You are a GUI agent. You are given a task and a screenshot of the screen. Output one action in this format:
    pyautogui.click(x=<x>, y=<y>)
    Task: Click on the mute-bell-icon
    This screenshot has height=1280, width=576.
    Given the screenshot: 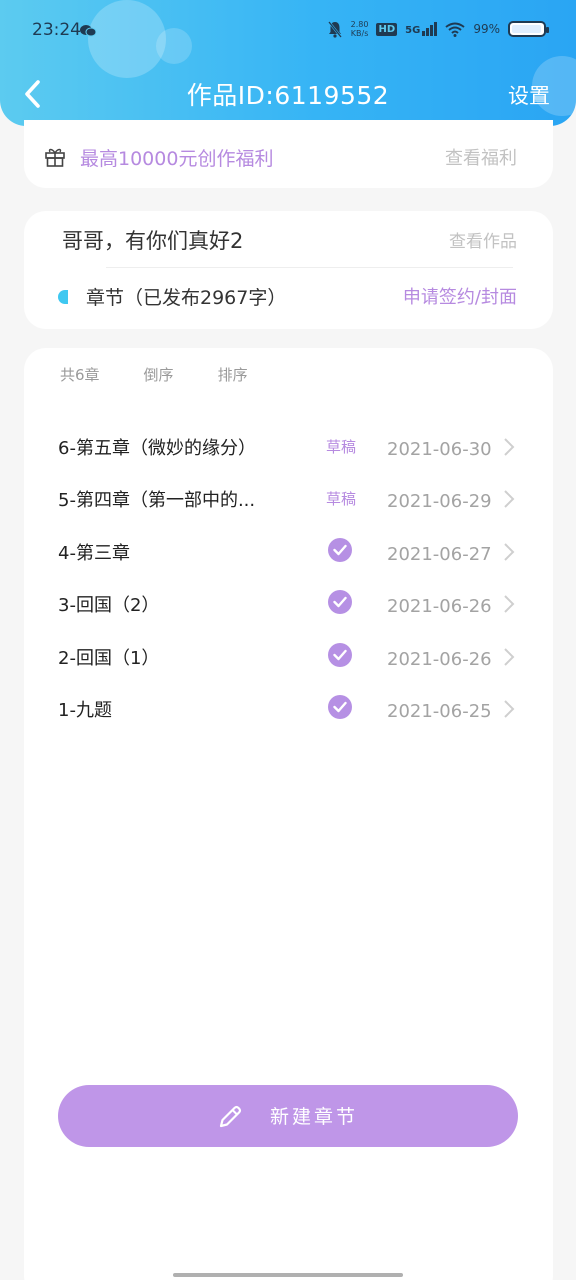 What is the action you would take?
    pyautogui.click(x=334, y=29)
    